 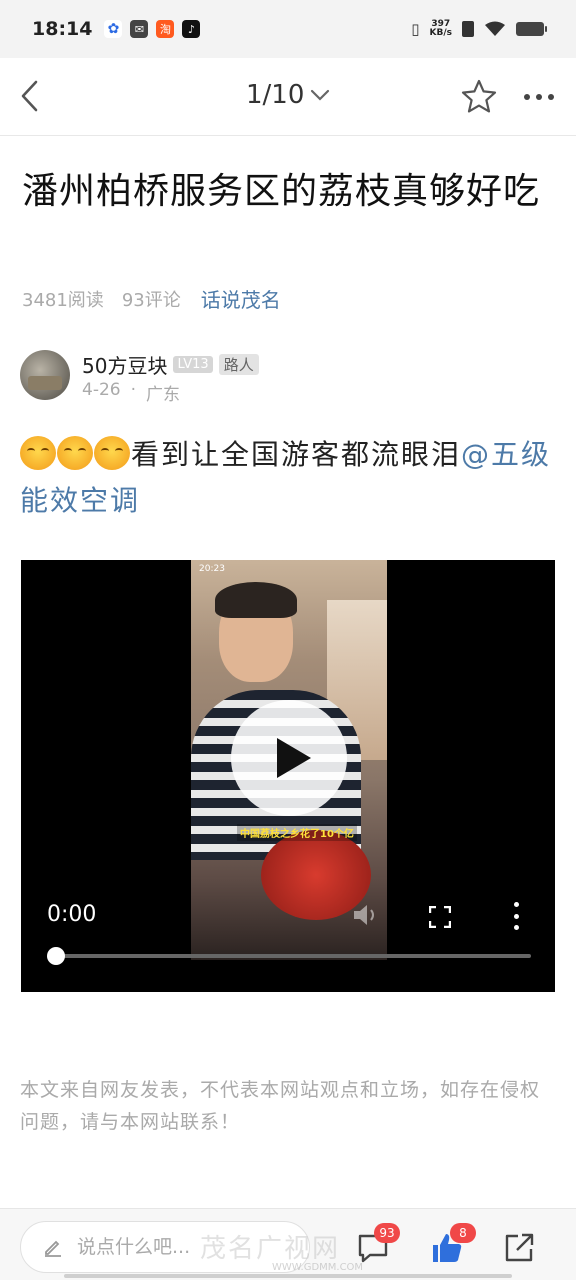 I want to click on mail-icon: ✉, so click(x=139, y=29).